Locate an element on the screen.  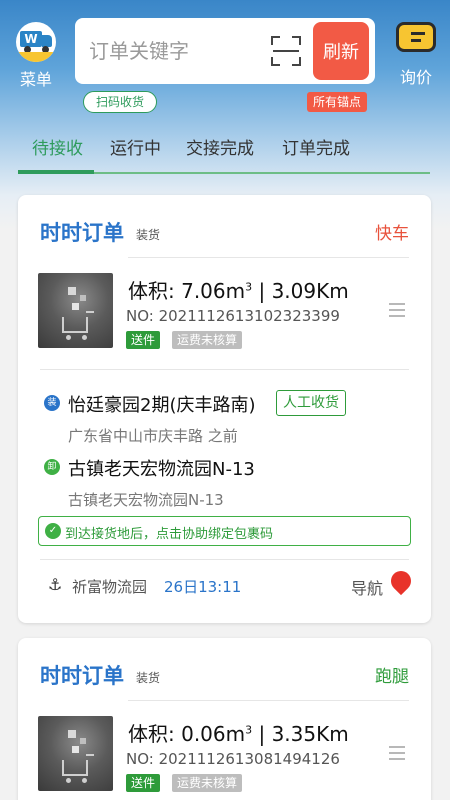
chat-bubble-icon is located at coordinates (416, 37).